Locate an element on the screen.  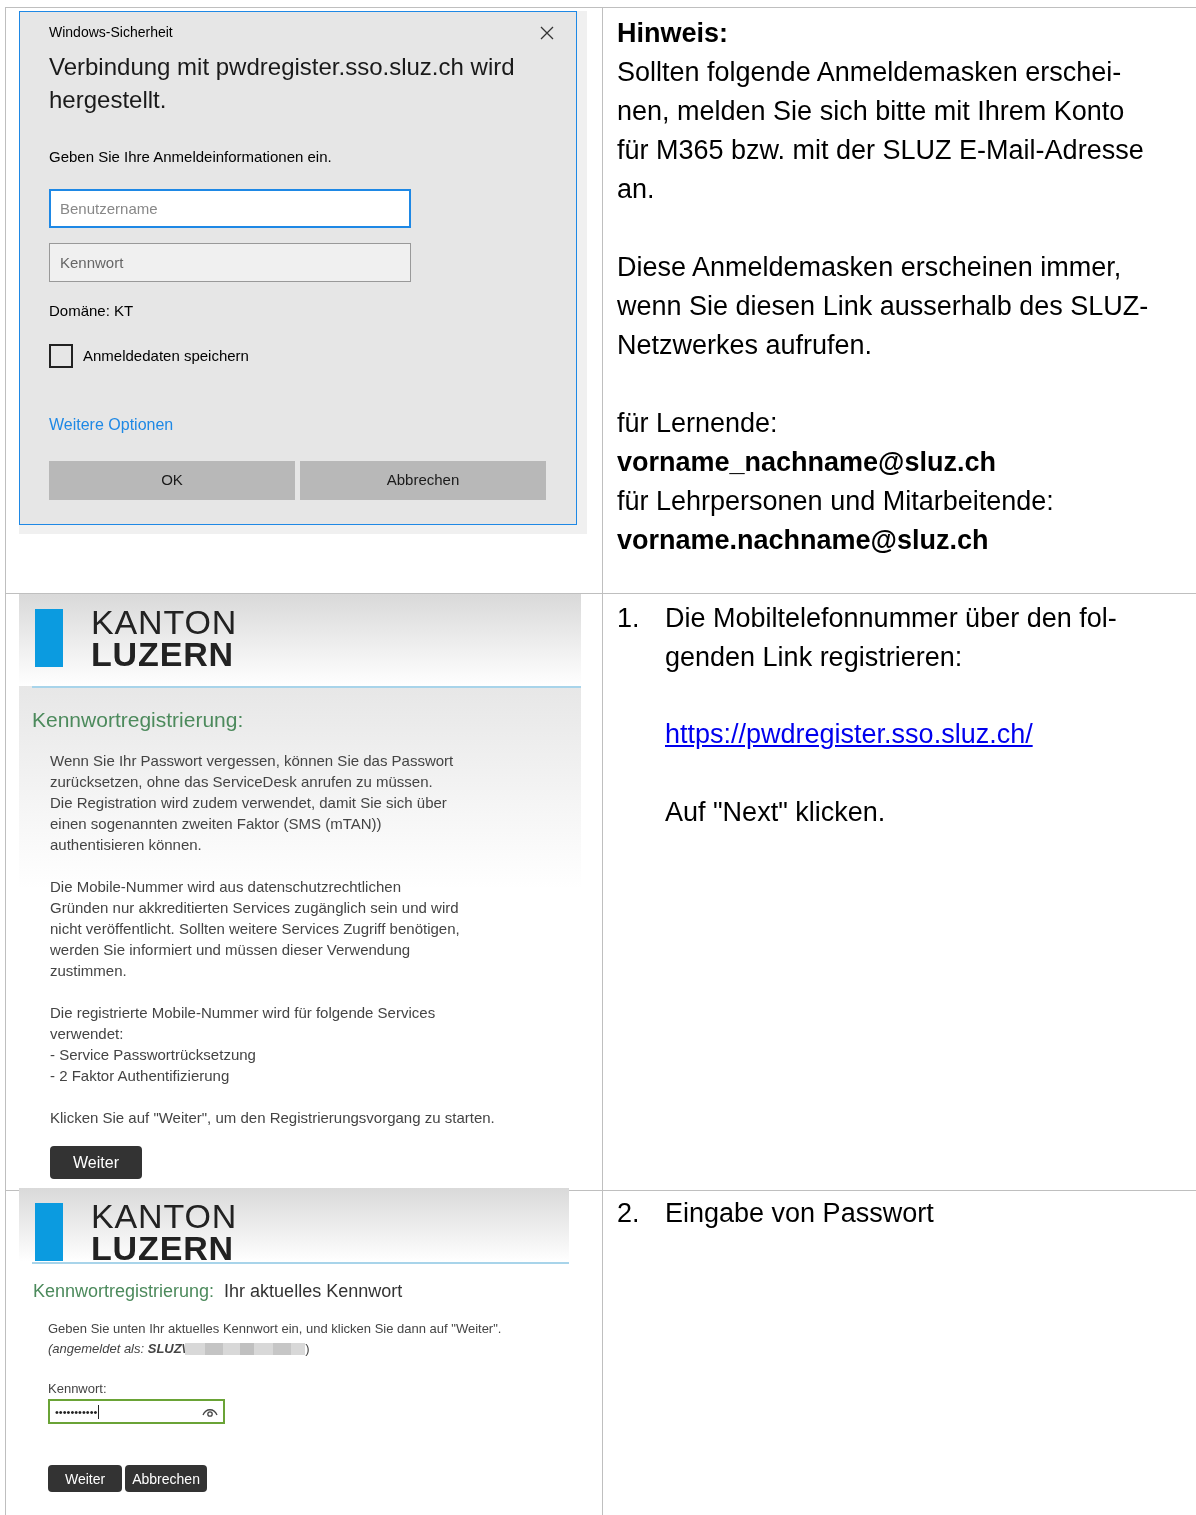
dialog-button: Abbrechen is located at coordinates (423, 480).